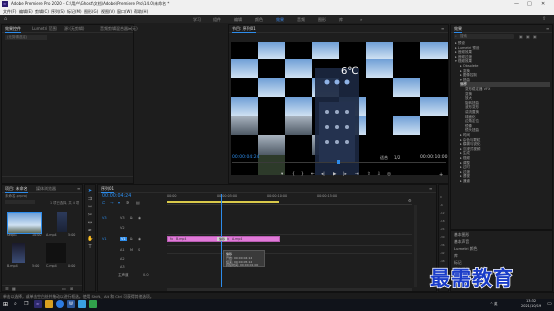  Describe the element at coordinates (119, 29) in the screenshot. I see `tab-audio-clip-mixer: 音频剪辑混合器: (无)` at that location.